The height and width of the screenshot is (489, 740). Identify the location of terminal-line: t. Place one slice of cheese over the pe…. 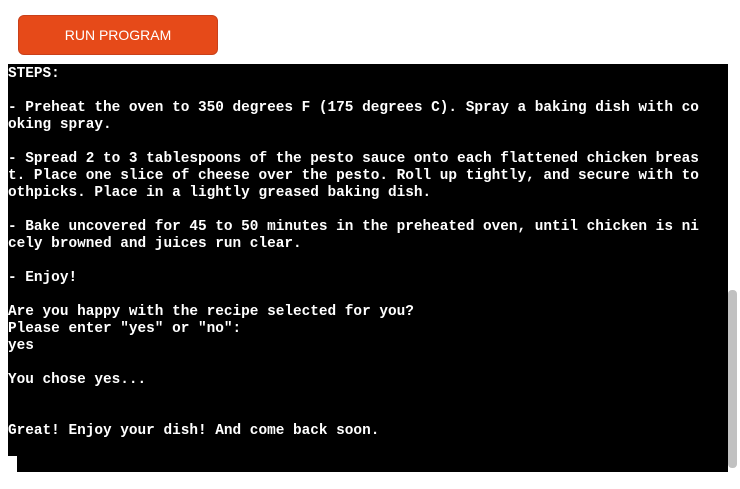
(353, 176).